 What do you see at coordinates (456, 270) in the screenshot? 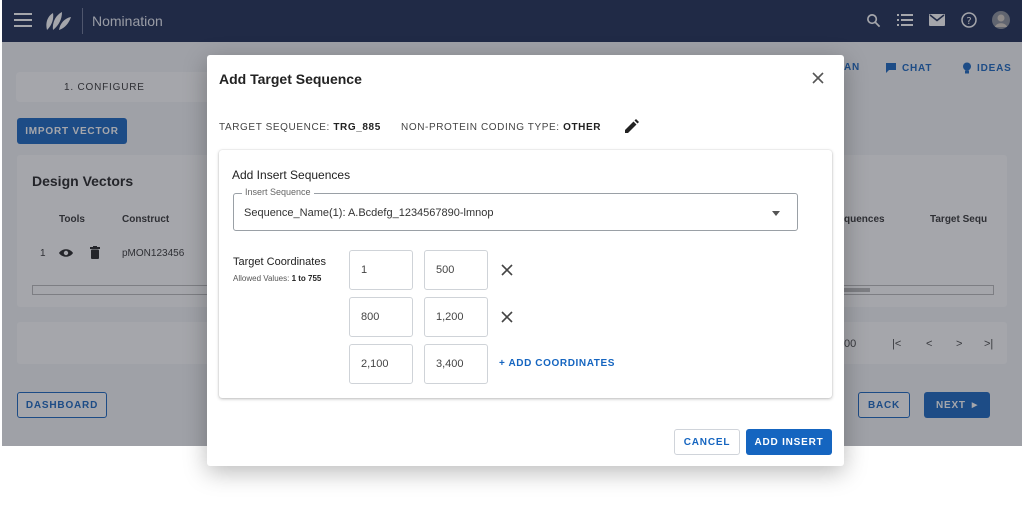
I see `coord-end-input: 500` at bounding box center [456, 270].